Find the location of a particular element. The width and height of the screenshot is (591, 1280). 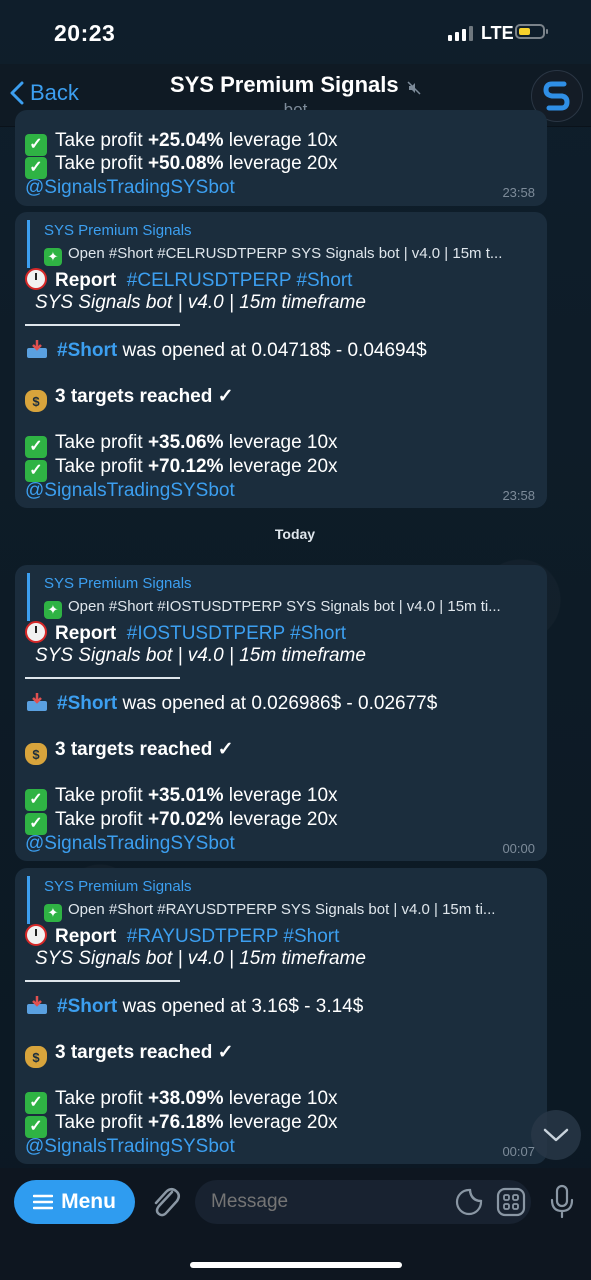

take-profit-line: ✓ Take profit +35.06% leverage 10x is located at coordinates (181, 445).